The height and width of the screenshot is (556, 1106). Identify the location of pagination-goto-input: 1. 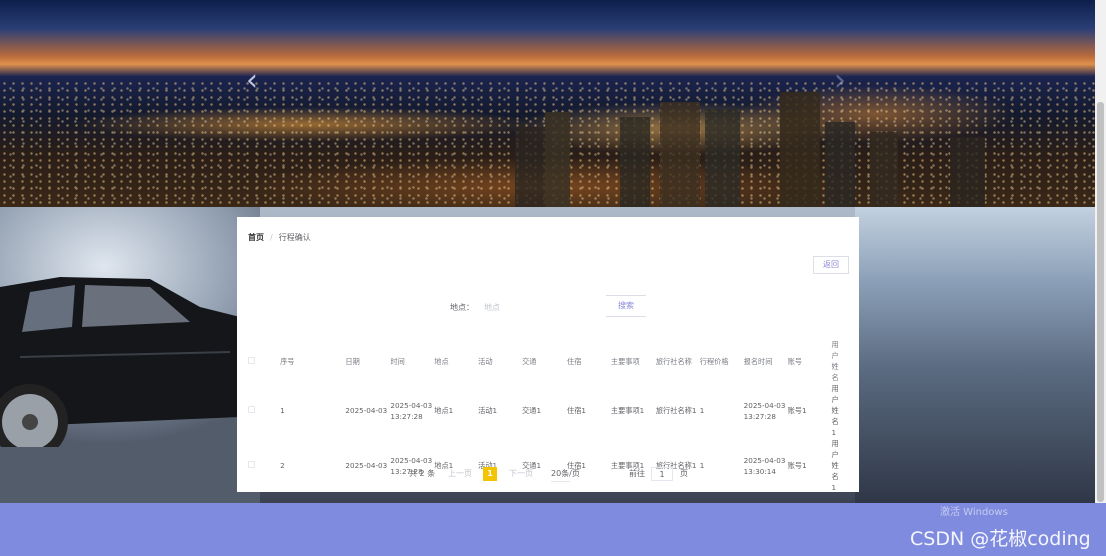
(662, 474).